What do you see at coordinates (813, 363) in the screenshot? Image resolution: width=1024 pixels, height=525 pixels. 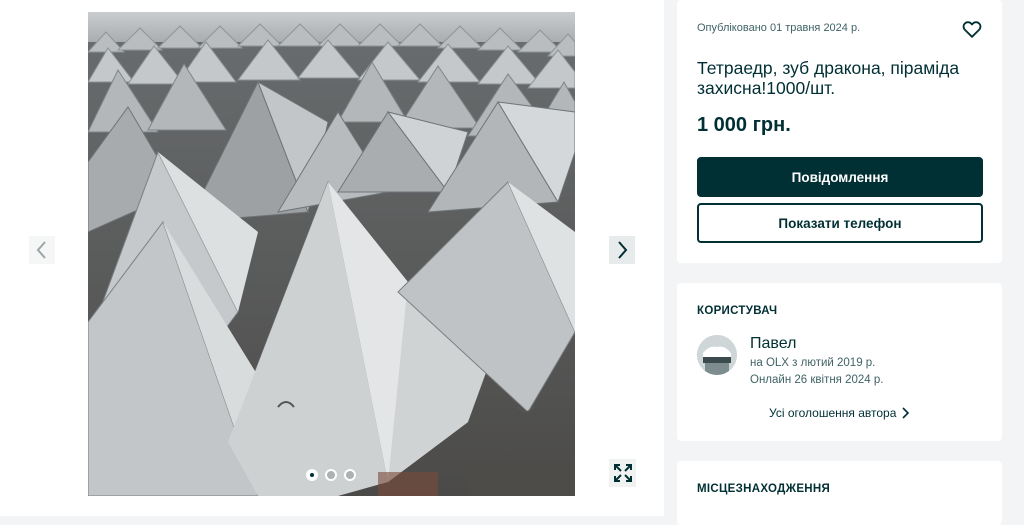 I see `seller-since: на OLX з лютий 2019 р.` at bounding box center [813, 363].